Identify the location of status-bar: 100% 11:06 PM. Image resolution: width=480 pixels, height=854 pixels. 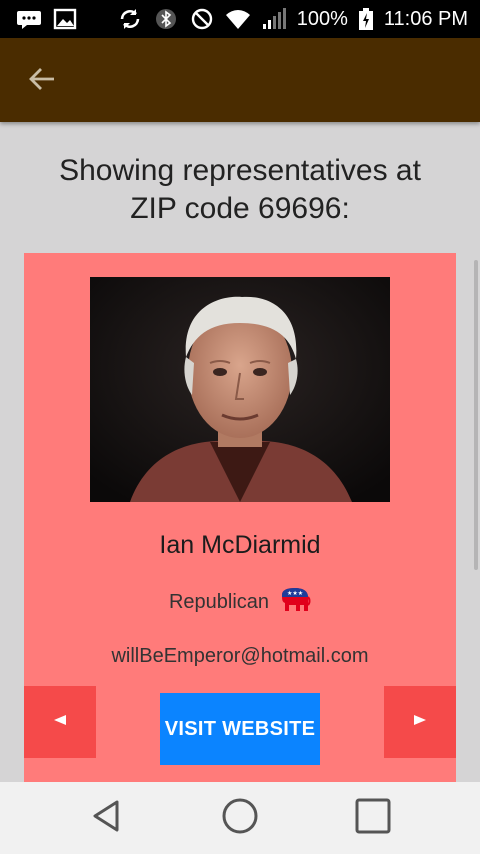
(240, 19).